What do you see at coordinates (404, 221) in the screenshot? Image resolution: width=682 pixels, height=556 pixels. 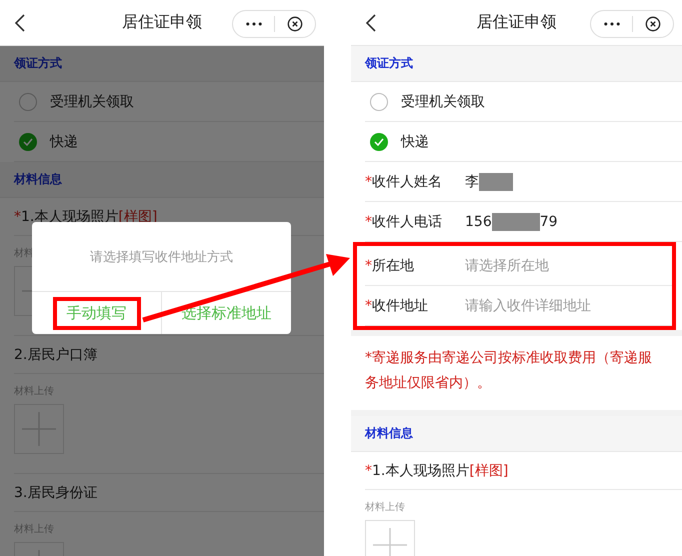 I see `field-label: *收件人电话` at bounding box center [404, 221].